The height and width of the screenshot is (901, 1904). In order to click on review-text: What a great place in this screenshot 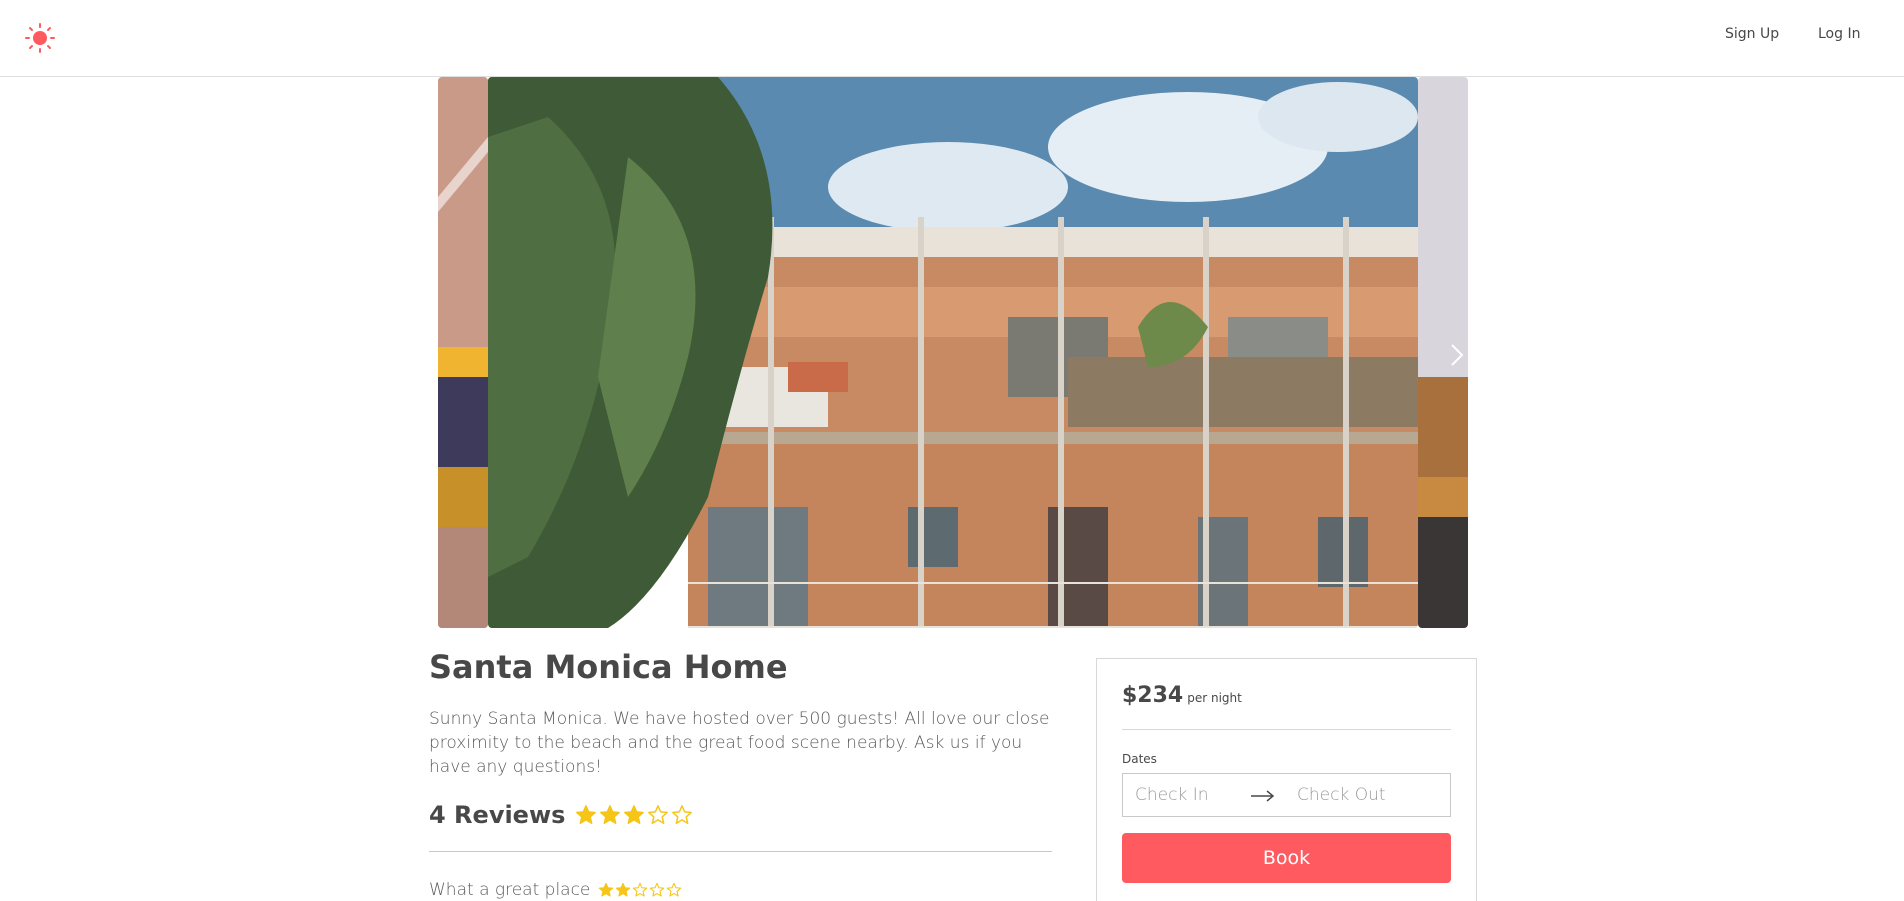, I will do `click(510, 890)`.